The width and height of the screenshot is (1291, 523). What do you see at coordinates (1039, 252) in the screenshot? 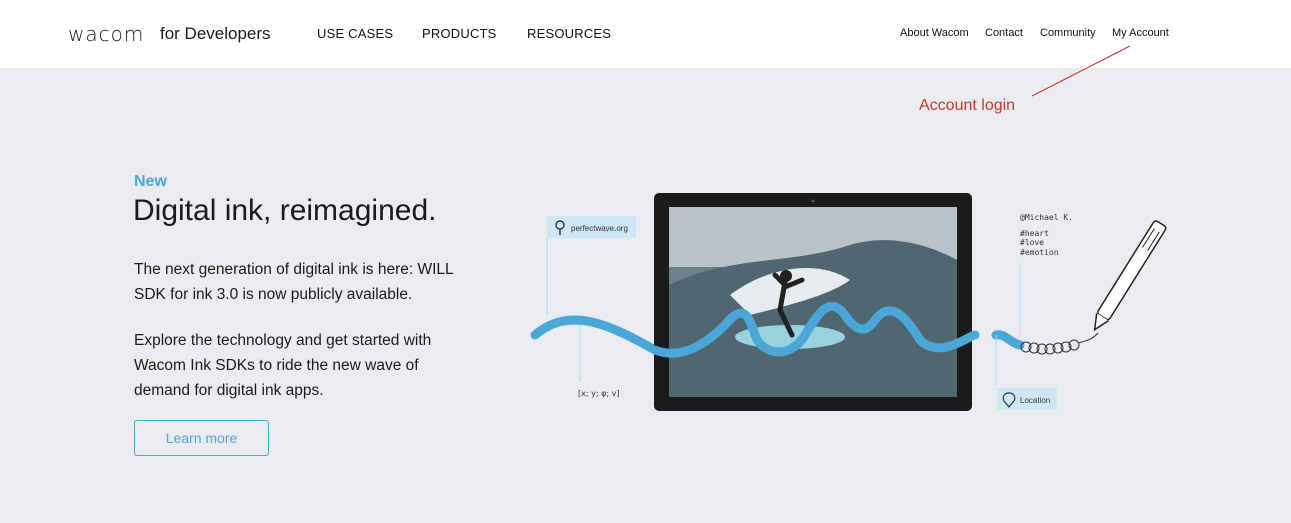
I see `hashtag-3: #emotion` at bounding box center [1039, 252].